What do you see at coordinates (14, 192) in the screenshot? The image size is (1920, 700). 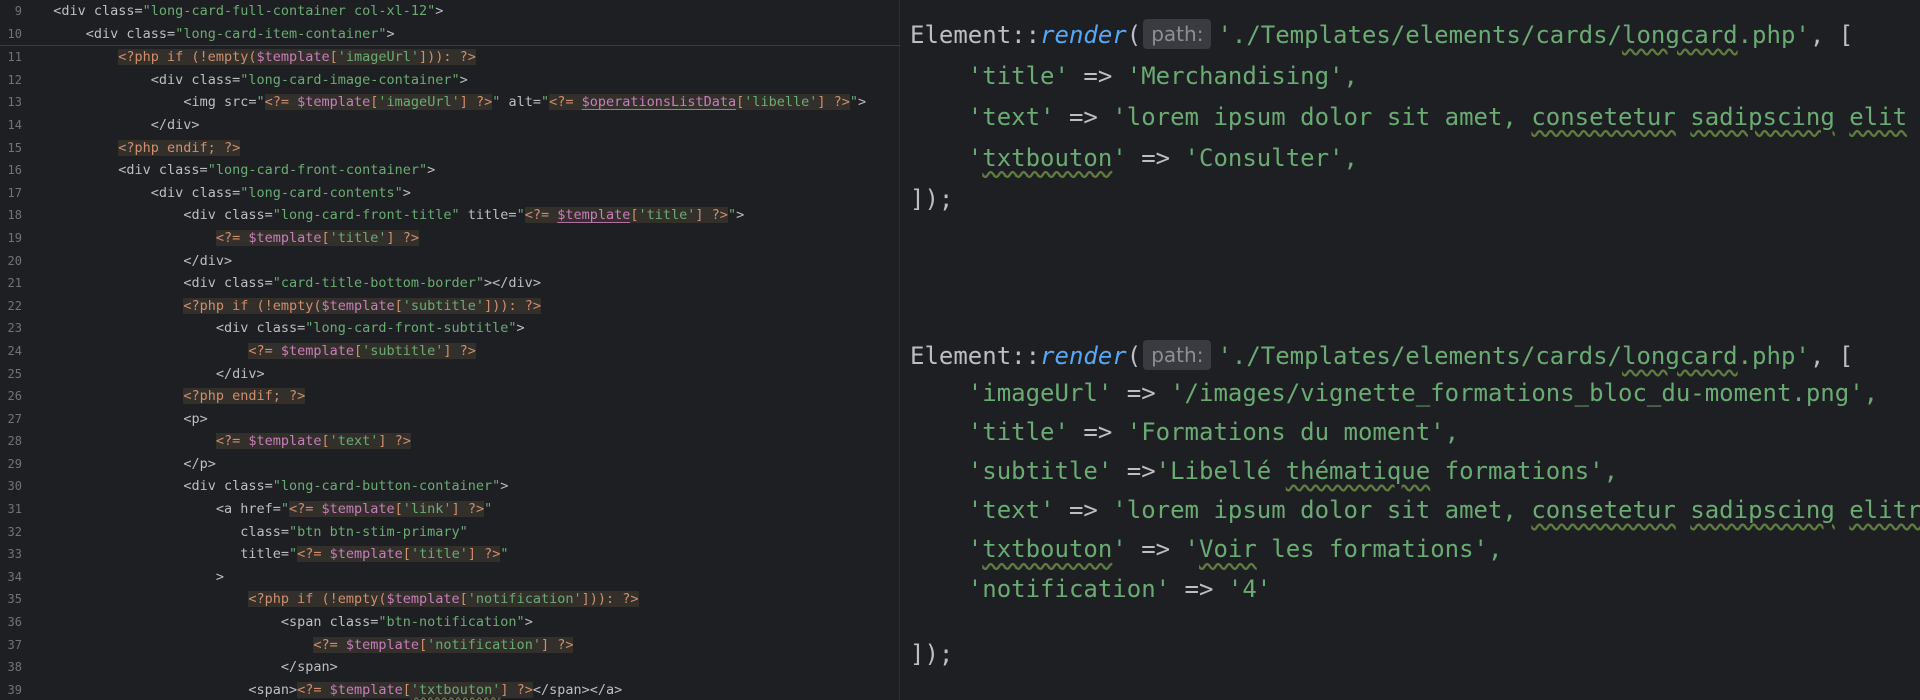 I see `line-number: 17` at bounding box center [14, 192].